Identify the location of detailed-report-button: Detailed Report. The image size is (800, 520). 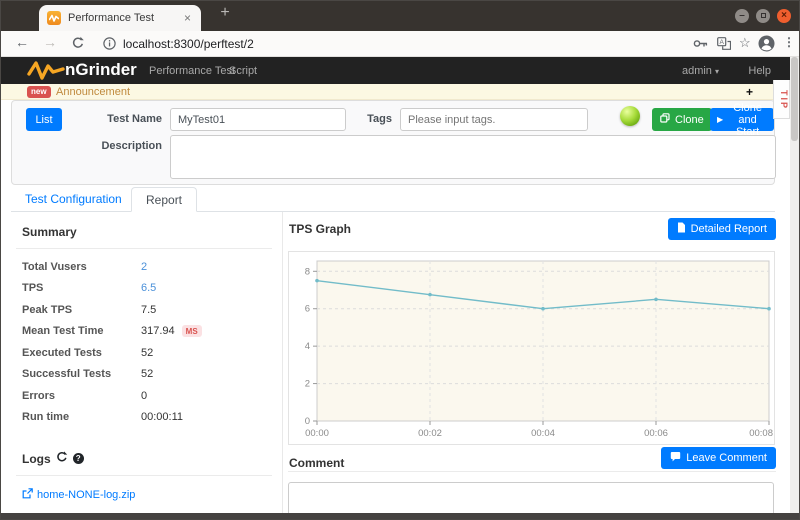
(721, 229).